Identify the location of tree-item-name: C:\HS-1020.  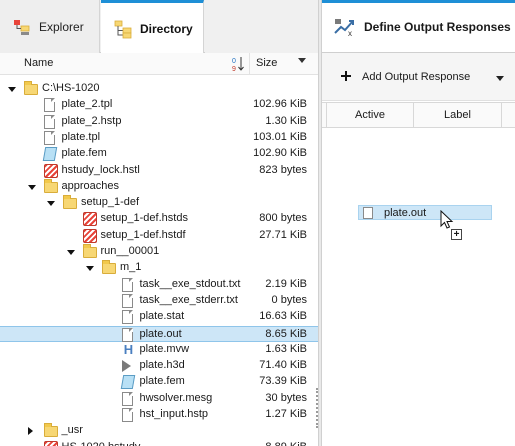
(71, 88).